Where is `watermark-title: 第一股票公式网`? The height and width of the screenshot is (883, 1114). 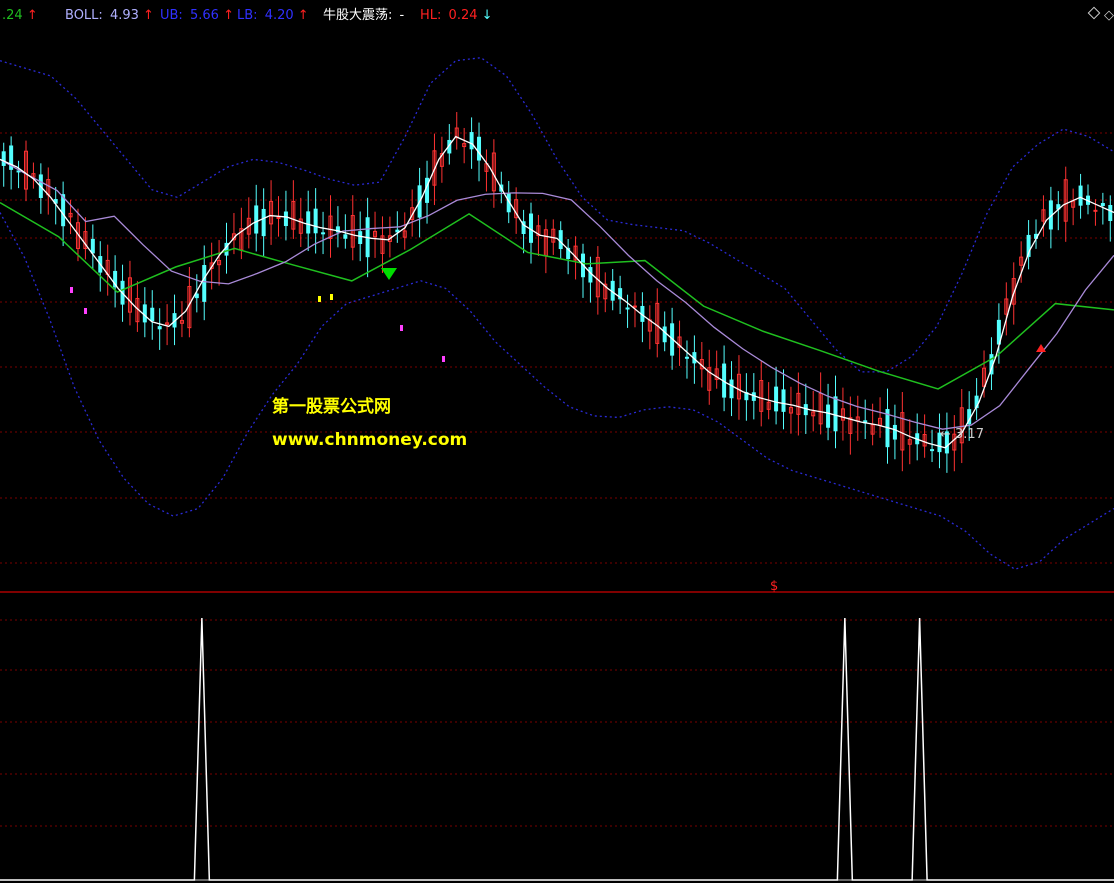 watermark-title: 第一股票公式网 is located at coordinates (331, 406).